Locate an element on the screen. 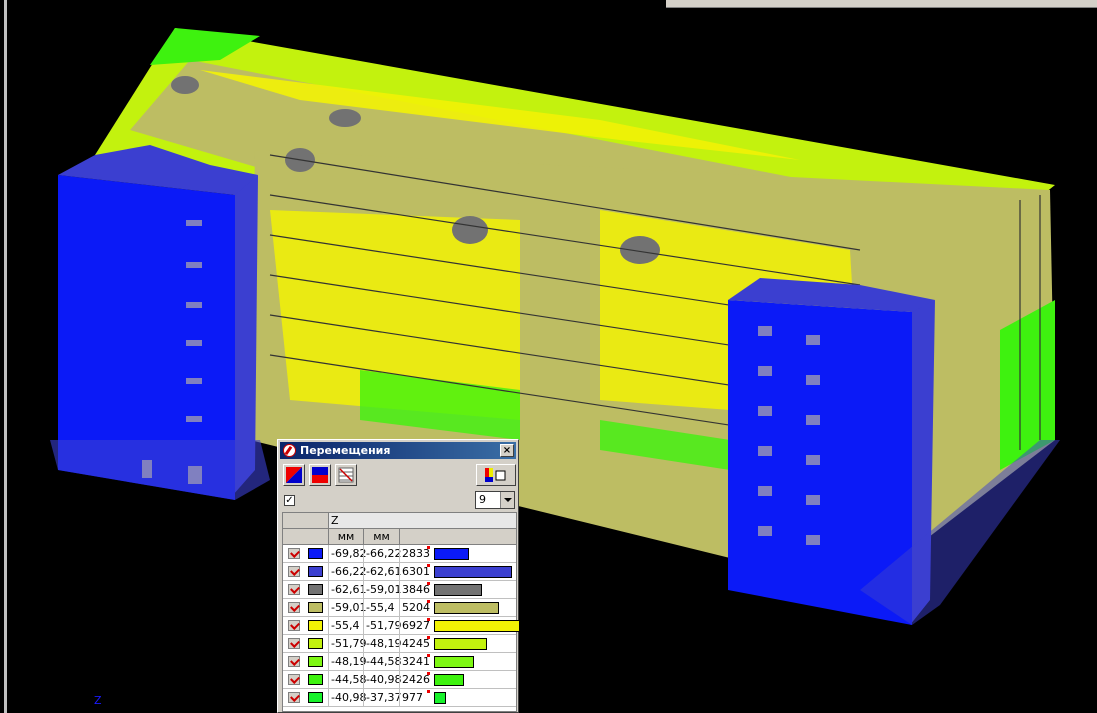 Image resolution: width=1097 pixels, height=713 pixels. left-ground is located at coordinates (160, 470).